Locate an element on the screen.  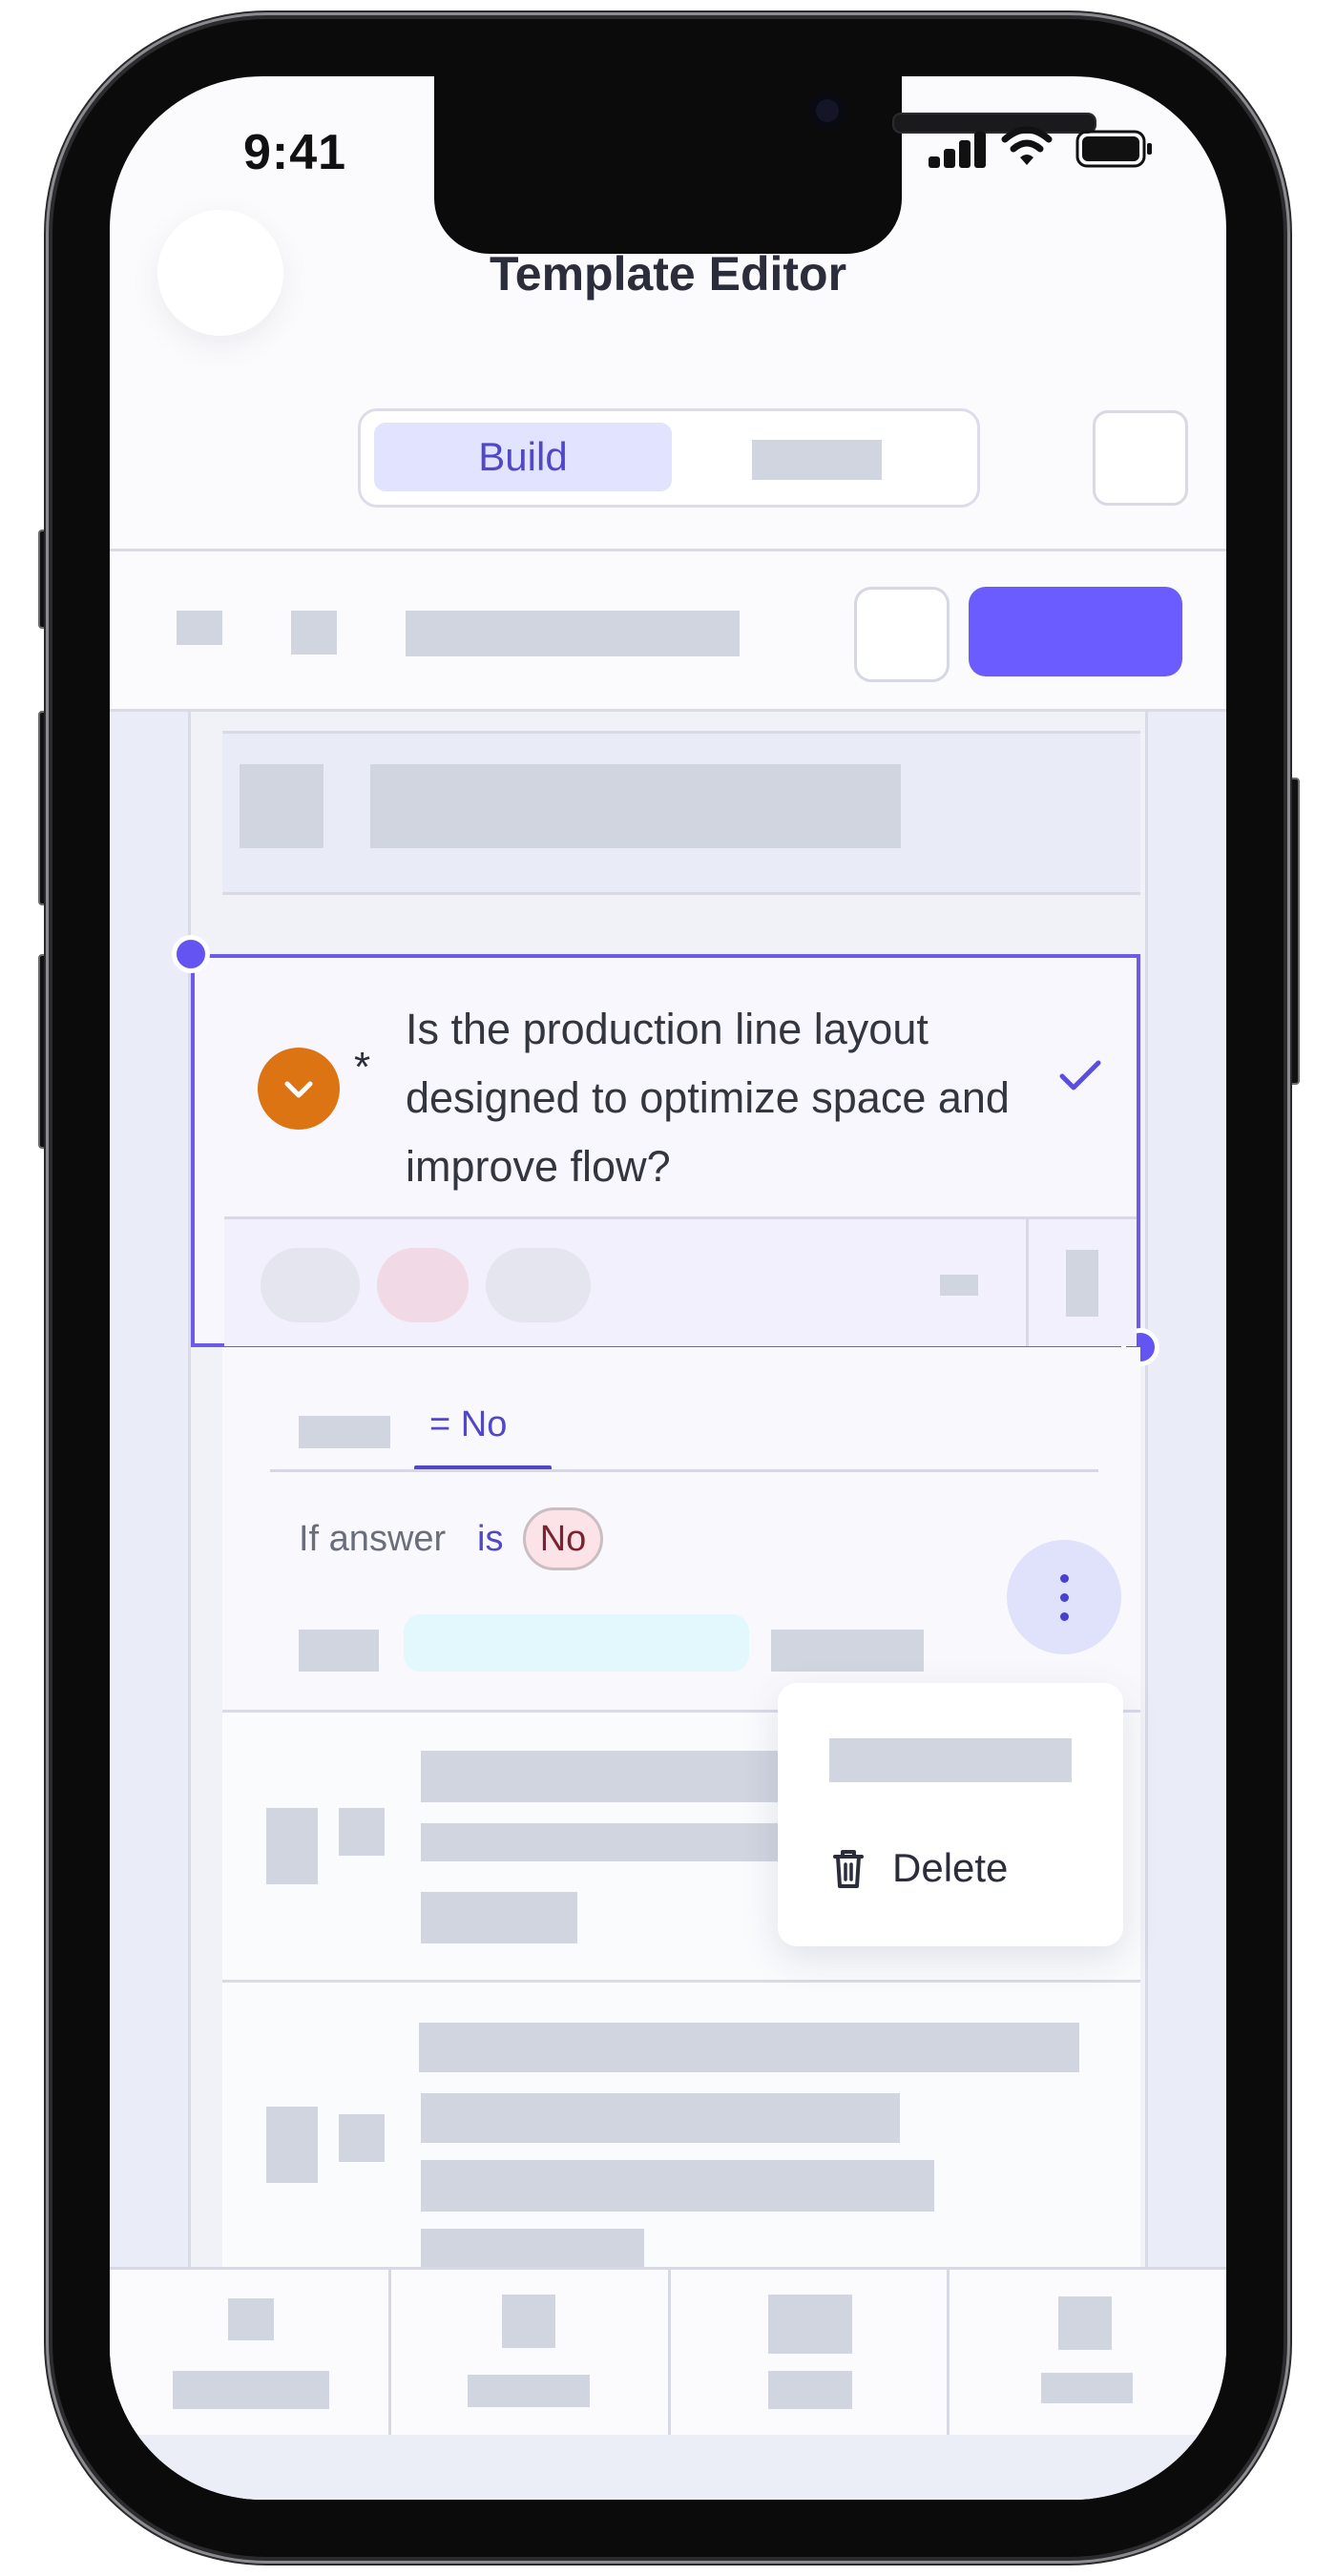
volume-up-button is located at coordinates (45, 808).